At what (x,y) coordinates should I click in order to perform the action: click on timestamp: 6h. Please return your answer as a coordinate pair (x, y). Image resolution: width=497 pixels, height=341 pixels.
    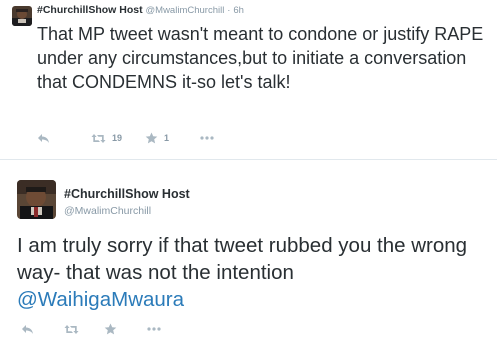
    Looking at the image, I should click on (238, 10).